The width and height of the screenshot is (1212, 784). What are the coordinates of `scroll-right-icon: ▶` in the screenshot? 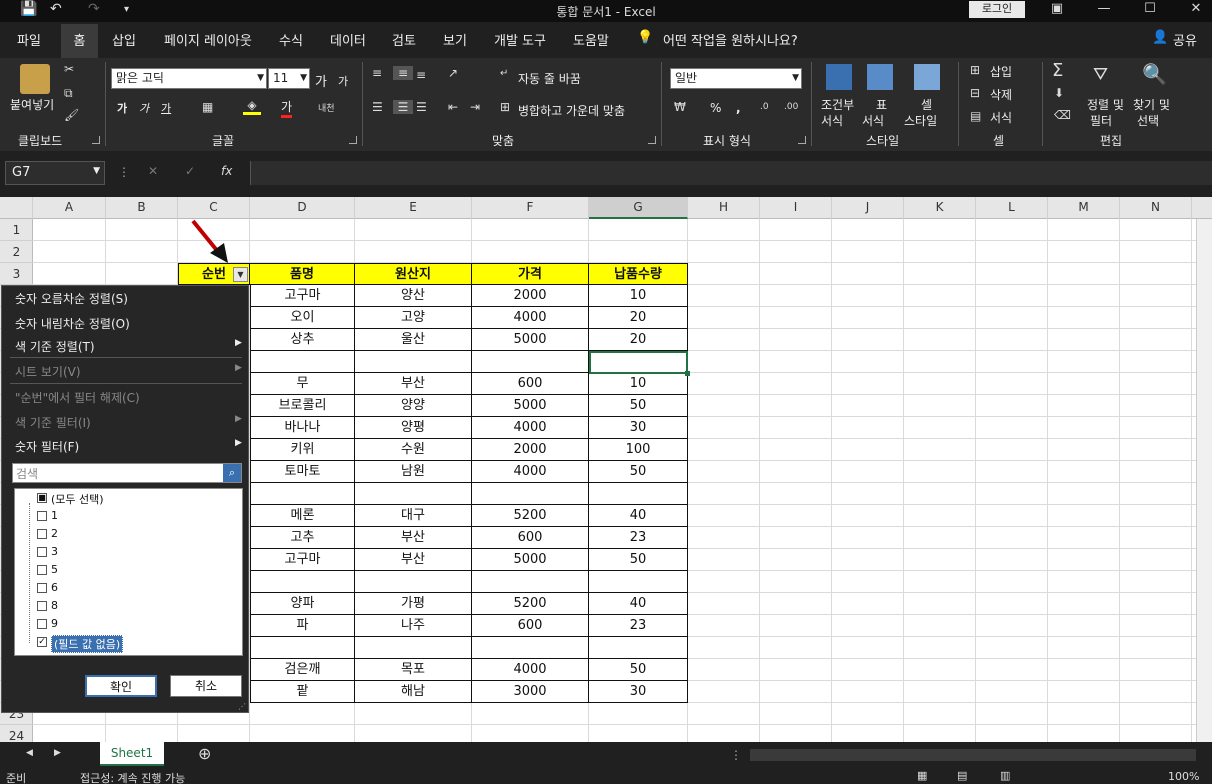 It's located at (57, 753).